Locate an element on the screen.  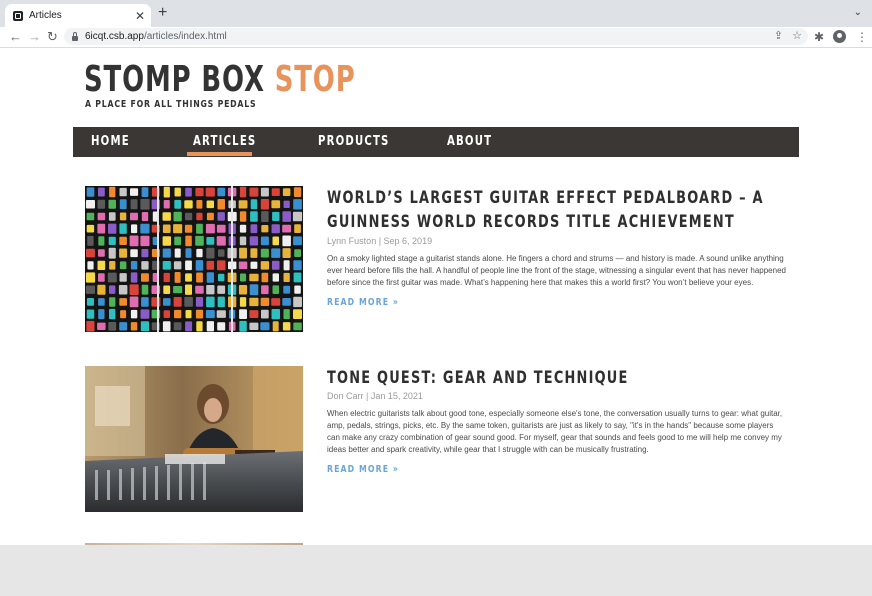
nav-item-products: PRODUCTS is located at coordinates (354, 142).